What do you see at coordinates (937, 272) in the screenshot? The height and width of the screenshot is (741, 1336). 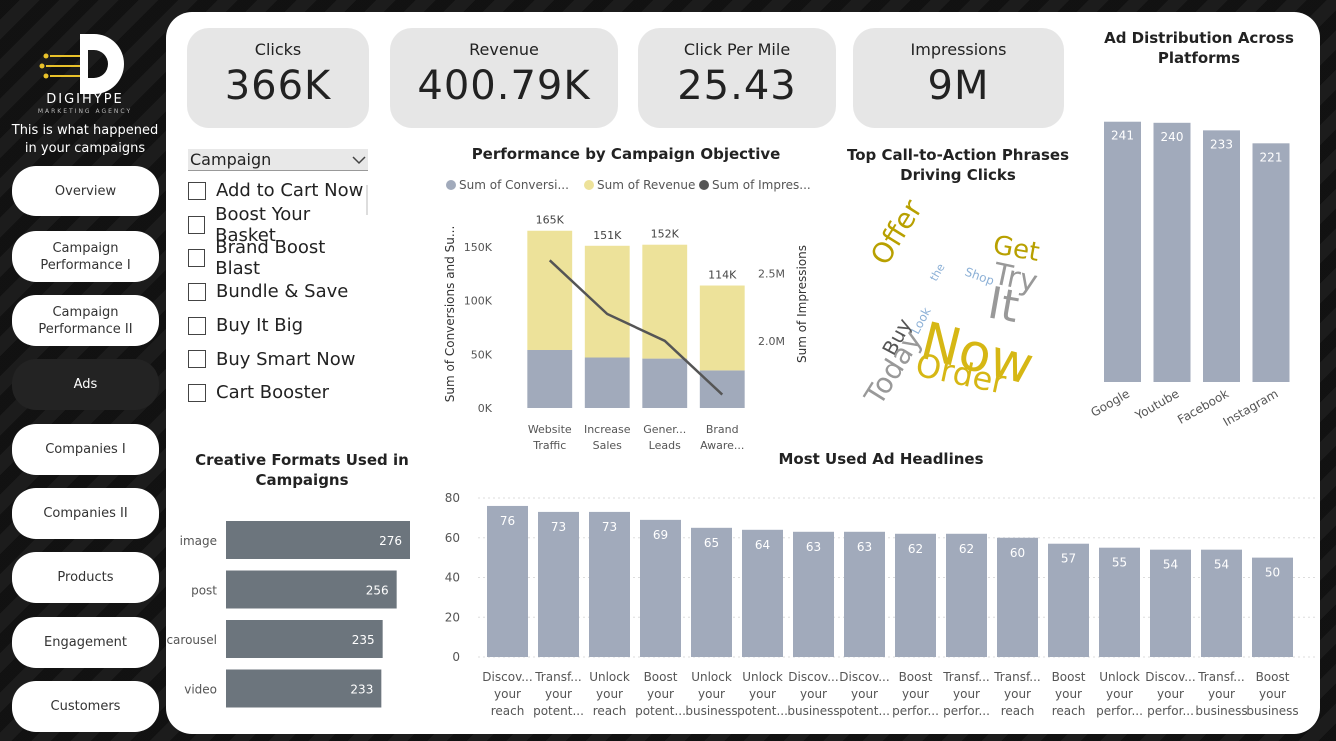 I see `wordcloud-word: the` at bounding box center [937, 272].